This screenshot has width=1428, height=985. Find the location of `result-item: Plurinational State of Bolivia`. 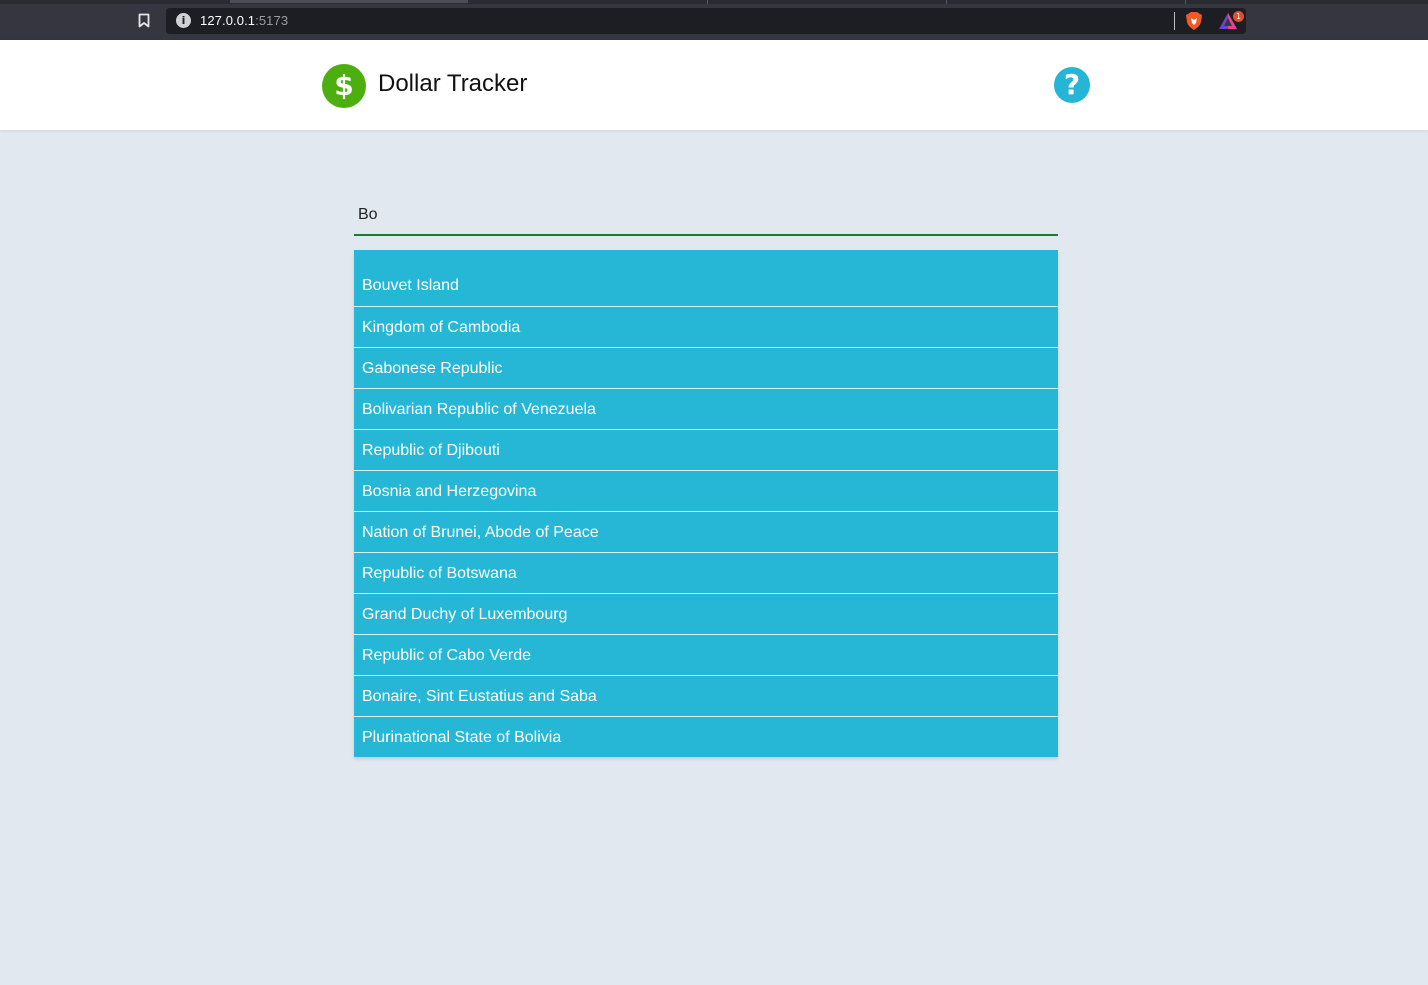

result-item: Plurinational State of Bolivia is located at coordinates (706, 737).